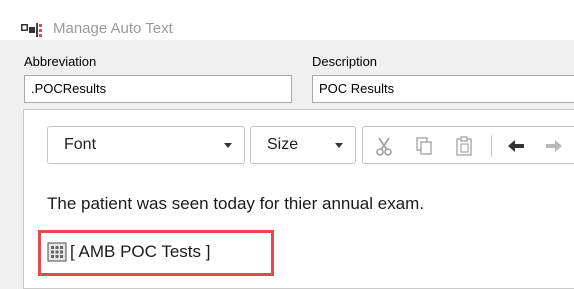 The width and height of the screenshot is (574, 289). I want to click on redo-icon, so click(554, 146).